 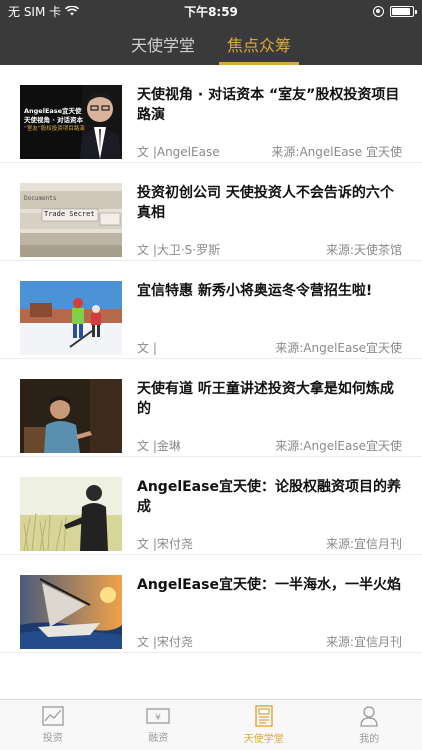 I want to click on user-icon, so click(x=369, y=717).